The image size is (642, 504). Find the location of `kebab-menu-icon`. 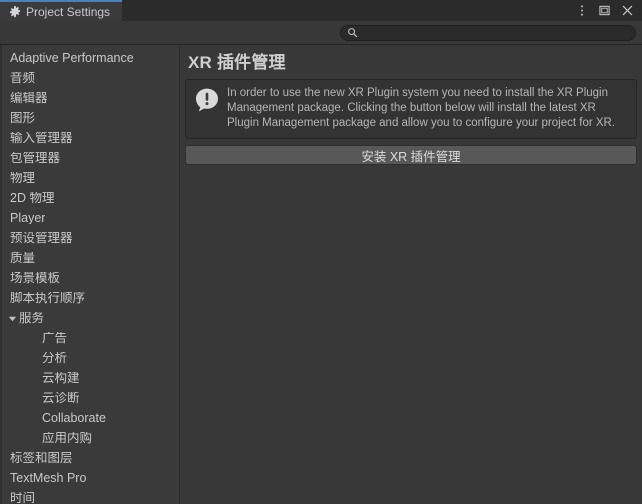

kebab-menu-icon is located at coordinates (581, 10).